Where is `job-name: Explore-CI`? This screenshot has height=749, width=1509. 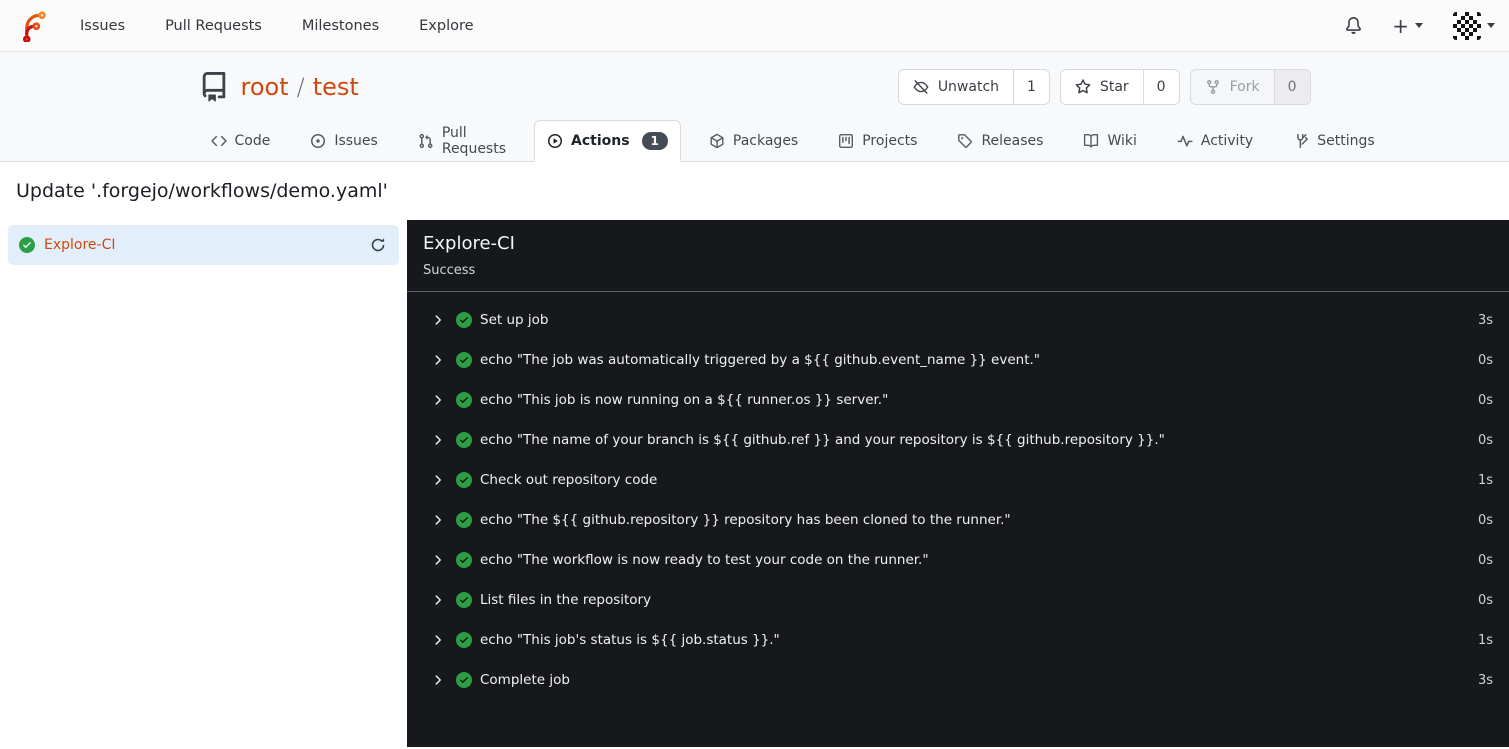 job-name: Explore-CI is located at coordinates (80, 245).